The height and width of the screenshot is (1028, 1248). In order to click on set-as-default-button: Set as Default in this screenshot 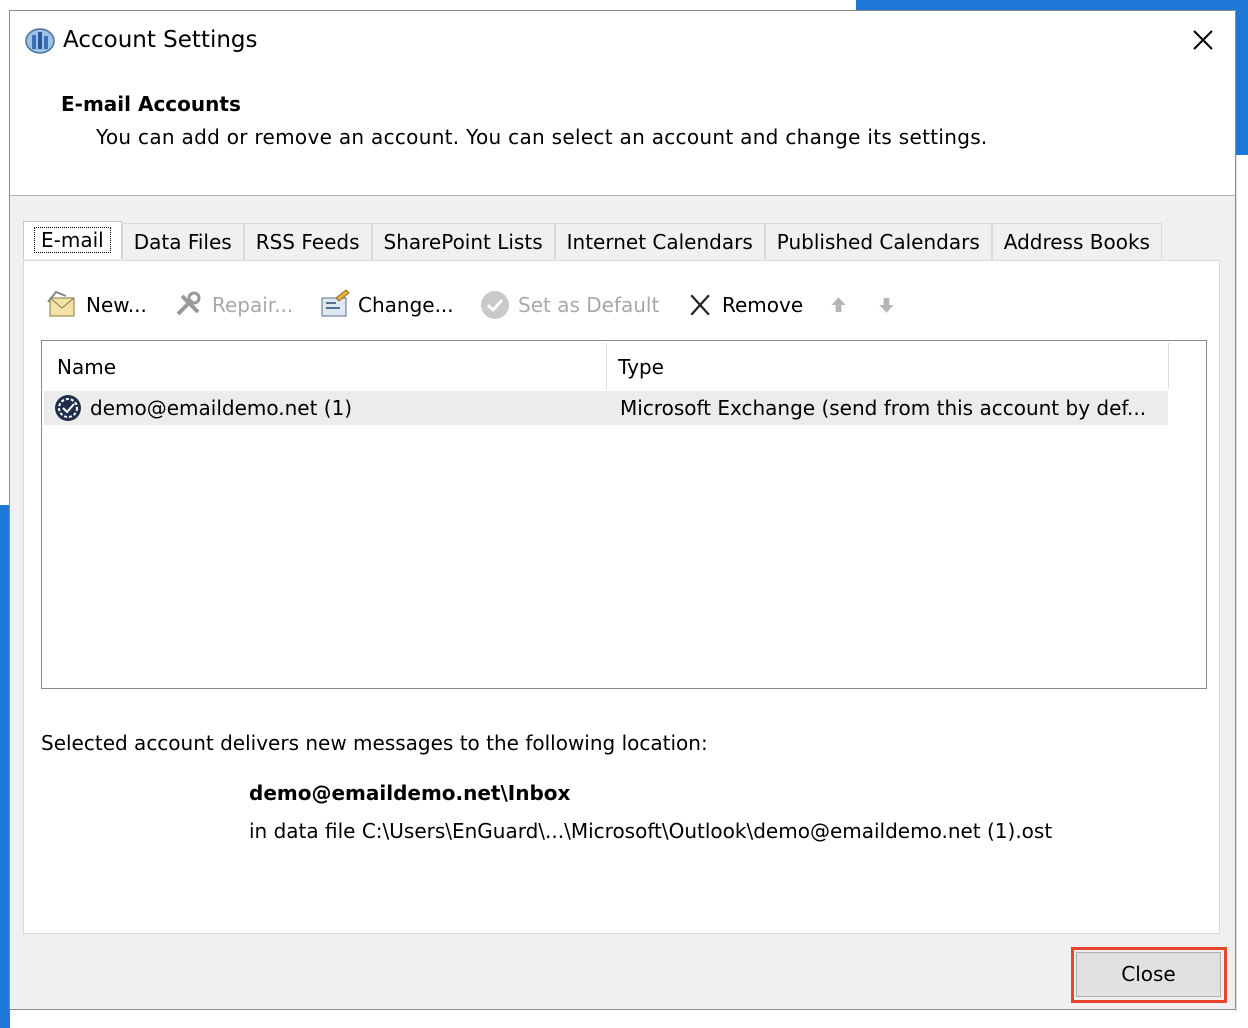, I will do `click(568, 305)`.